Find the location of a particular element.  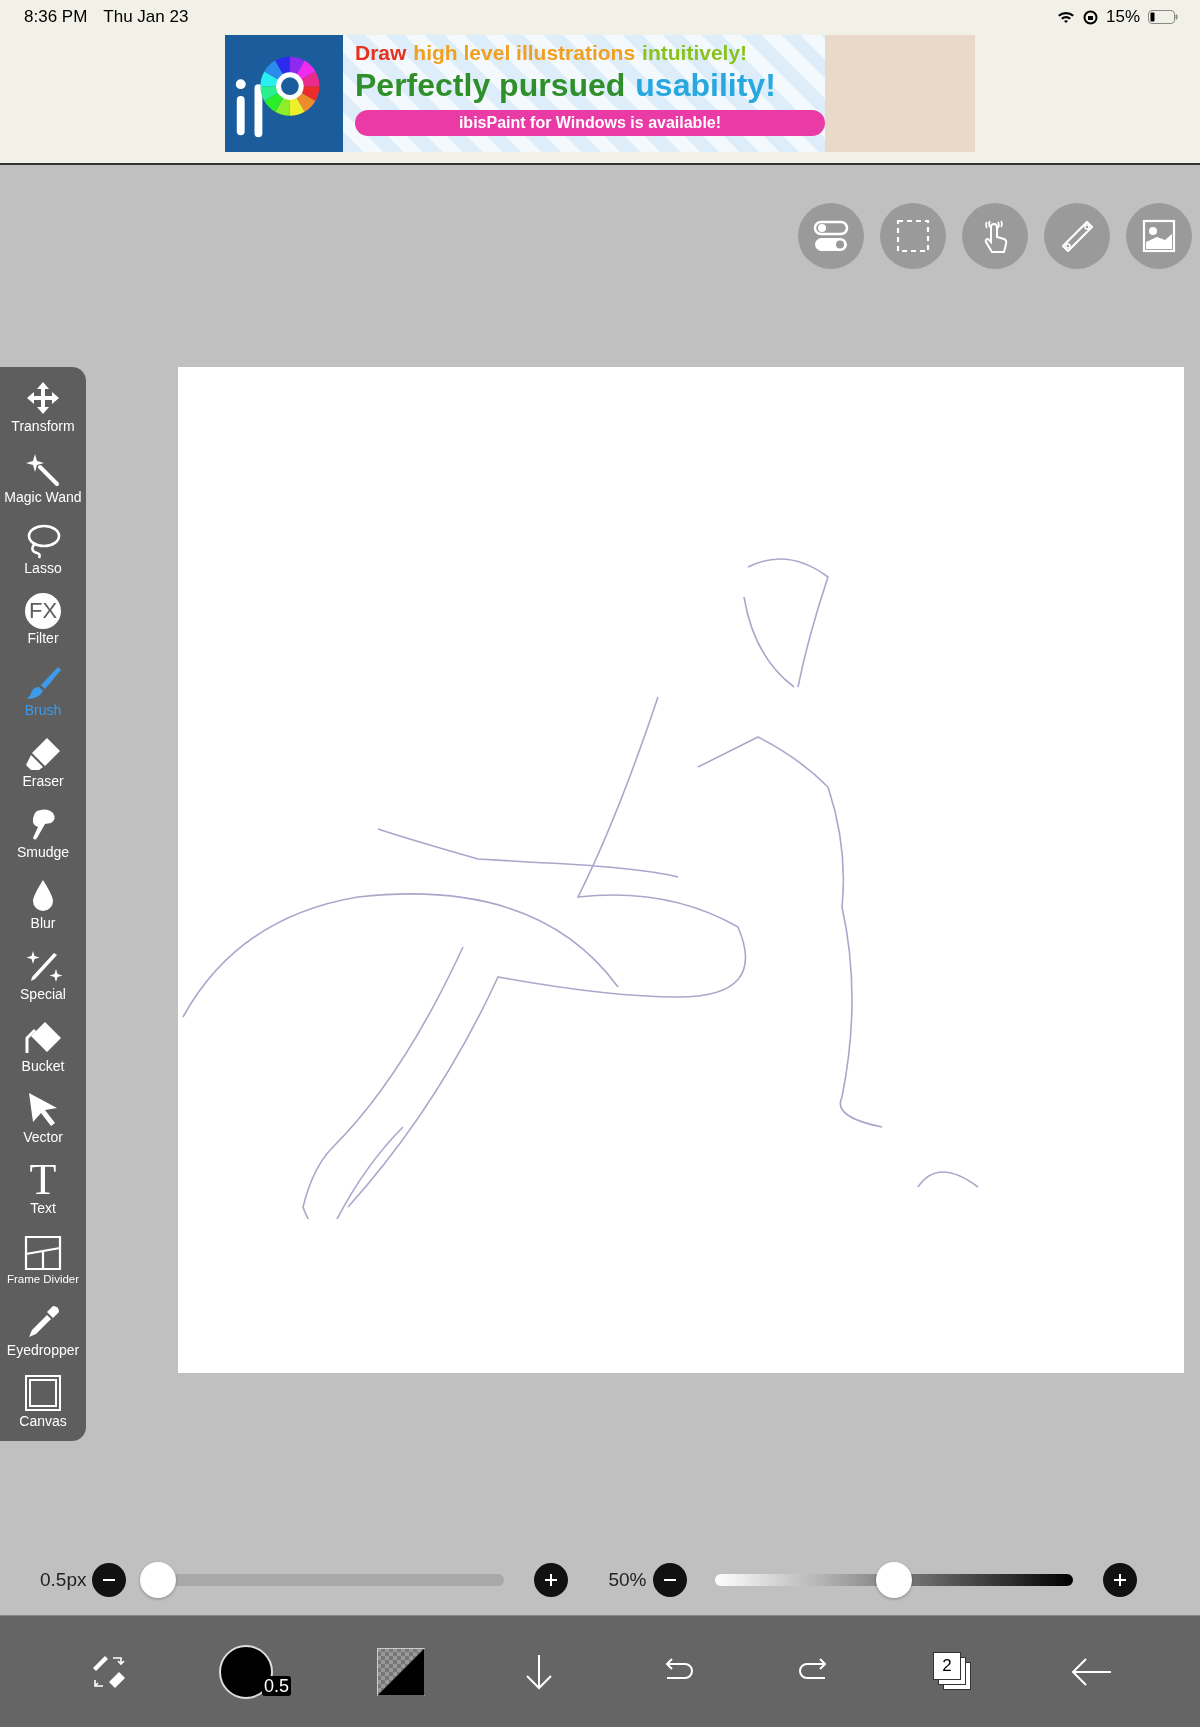

tool-button: Eyedropper is located at coordinates (43, 1330).